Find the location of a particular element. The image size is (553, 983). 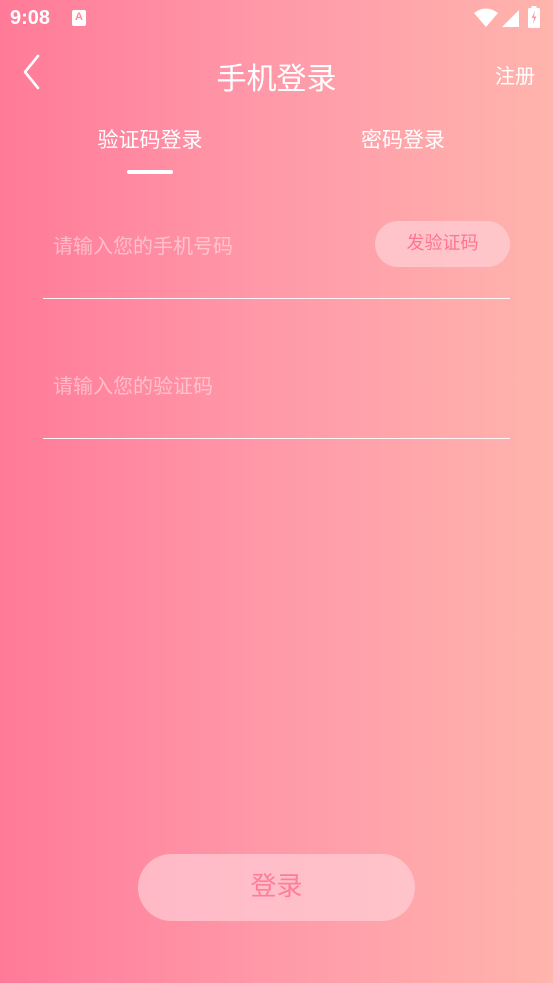

phone-field: 发验证码 is located at coordinates (276, 259).